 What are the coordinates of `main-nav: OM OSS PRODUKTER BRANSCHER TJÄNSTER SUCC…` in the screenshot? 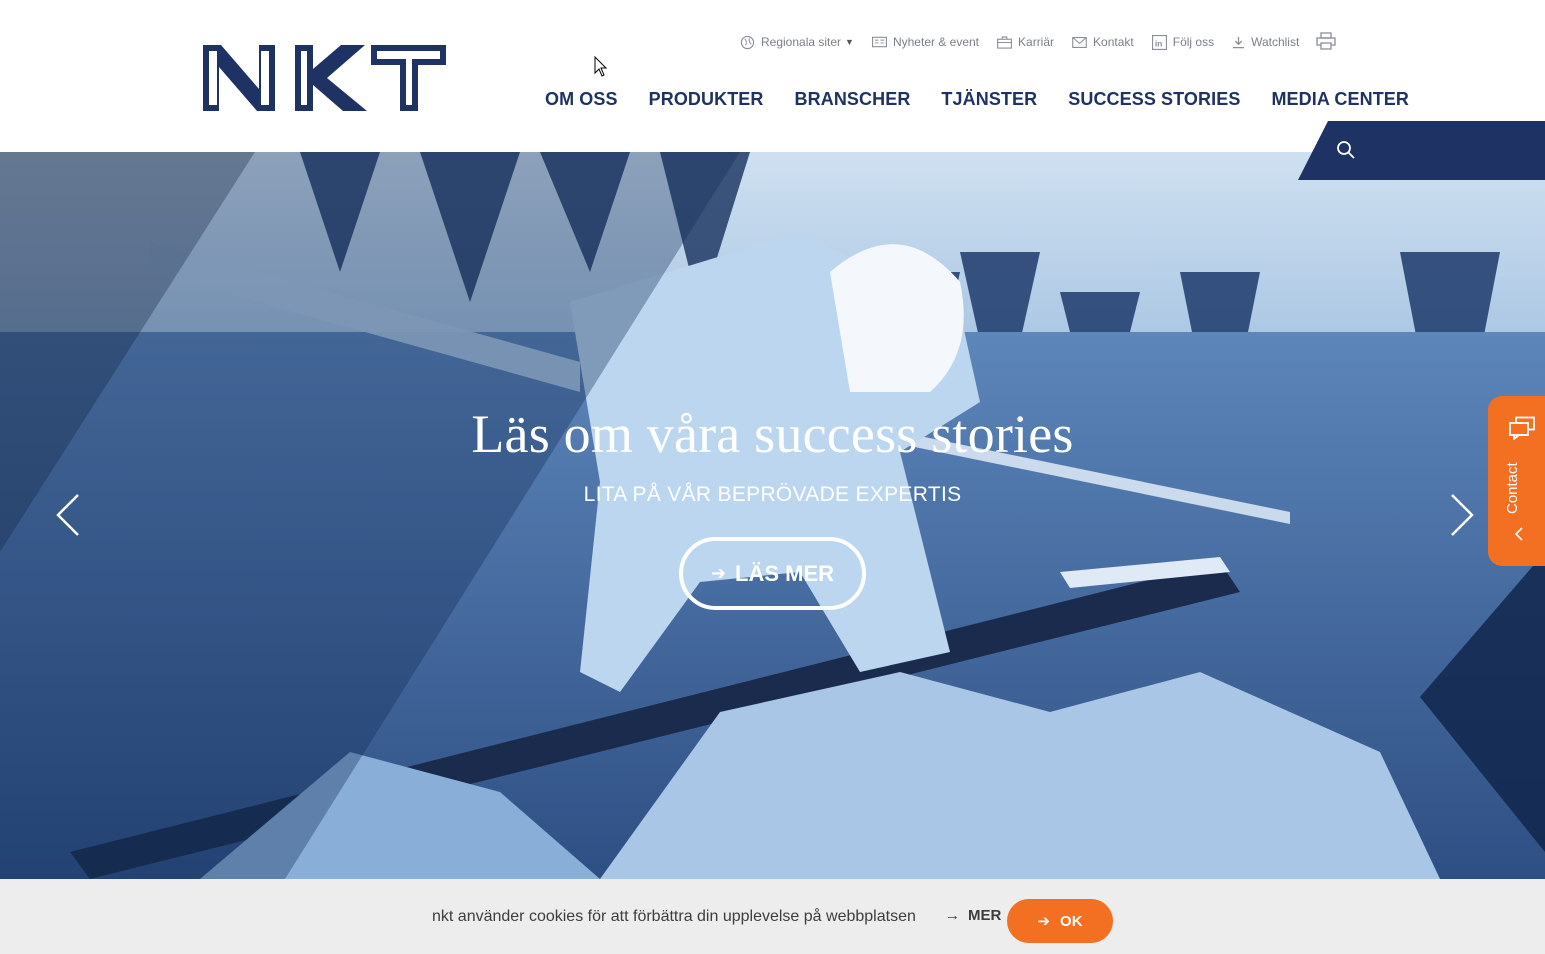 It's located at (977, 99).